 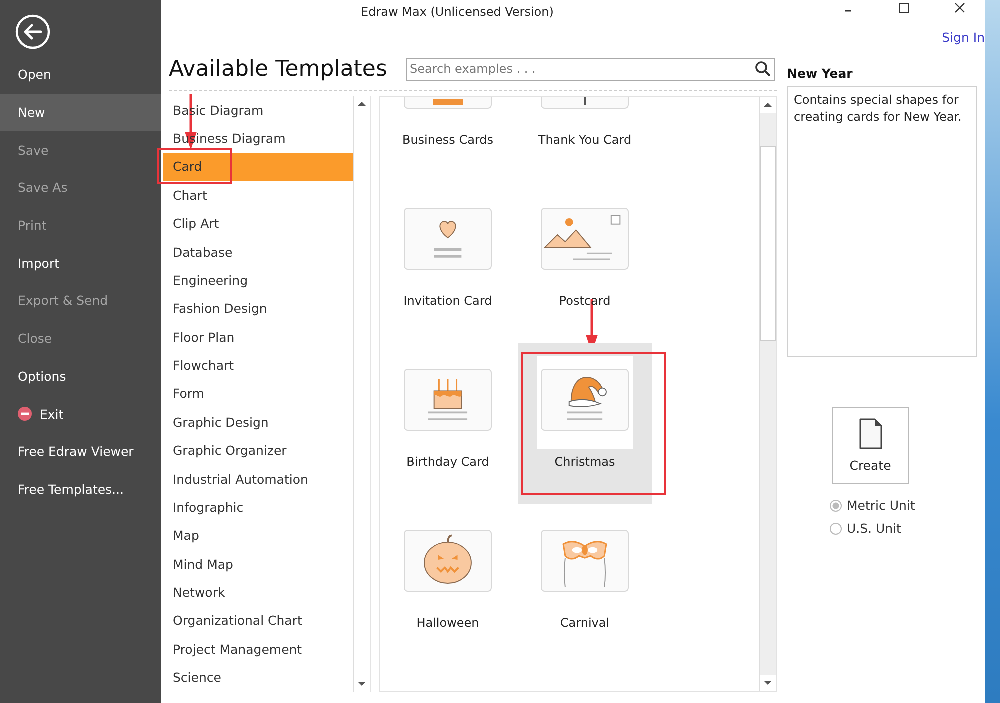 I want to click on category-item: Clip Art, so click(x=258, y=224).